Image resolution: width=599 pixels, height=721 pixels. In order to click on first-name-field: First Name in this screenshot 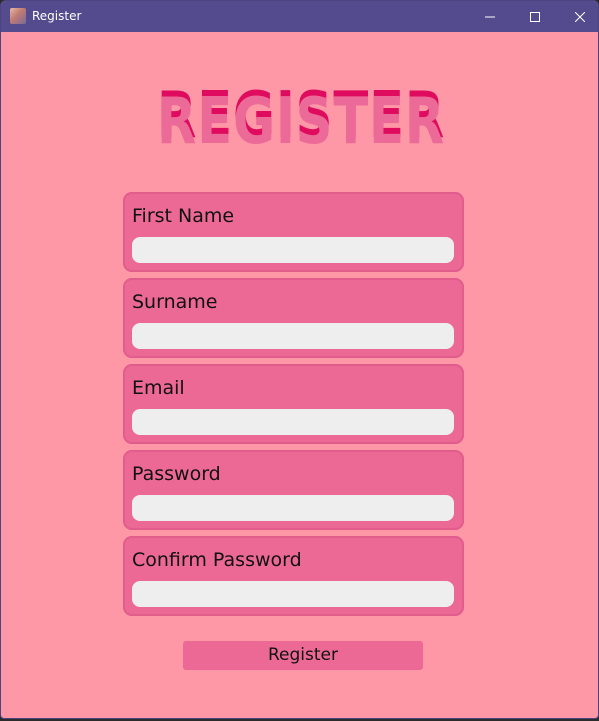, I will do `click(293, 232)`.